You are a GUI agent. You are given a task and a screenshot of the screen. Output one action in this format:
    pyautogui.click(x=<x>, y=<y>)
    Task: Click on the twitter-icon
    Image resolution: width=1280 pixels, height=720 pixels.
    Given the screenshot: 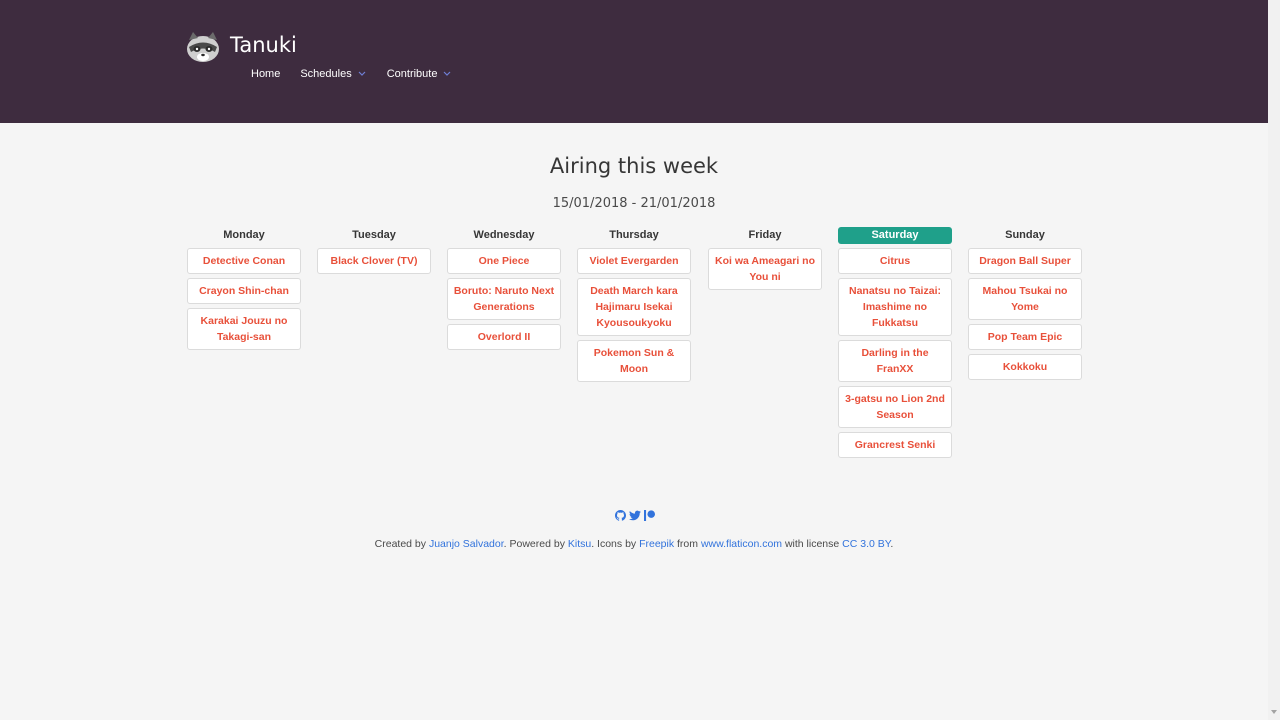 What is the action you would take?
    pyautogui.click(x=635, y=515)
    